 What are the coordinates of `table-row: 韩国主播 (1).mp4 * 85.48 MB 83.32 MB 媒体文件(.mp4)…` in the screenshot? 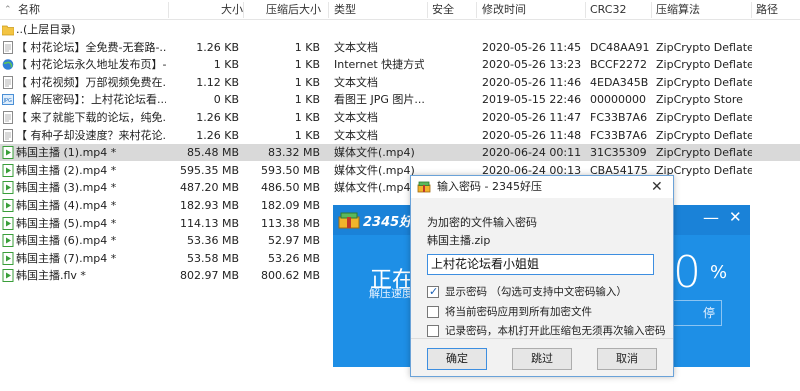 It's located at (400, 153).